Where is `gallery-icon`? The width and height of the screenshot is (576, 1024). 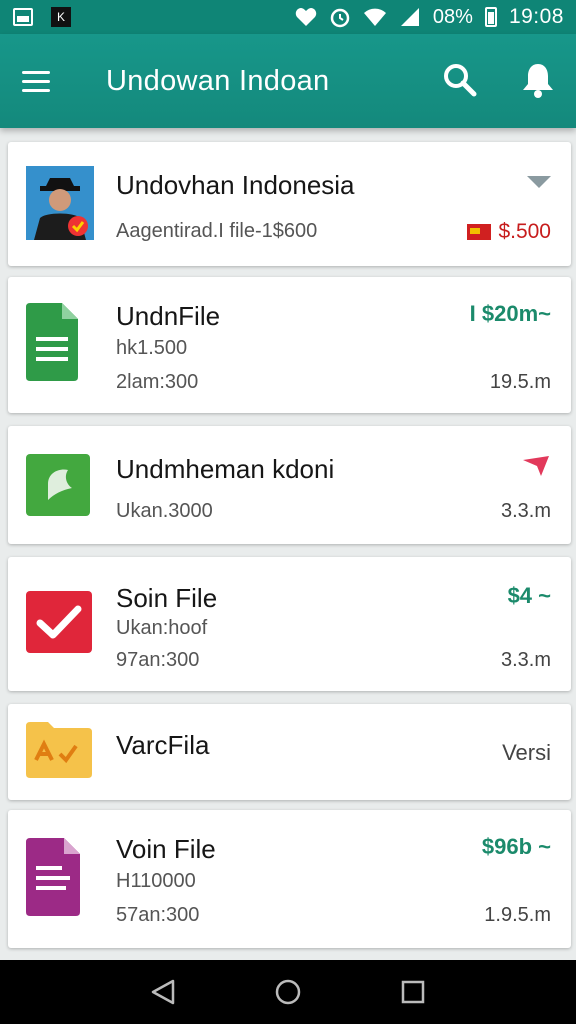
gallery-icon is located at coordinates (23, 17).